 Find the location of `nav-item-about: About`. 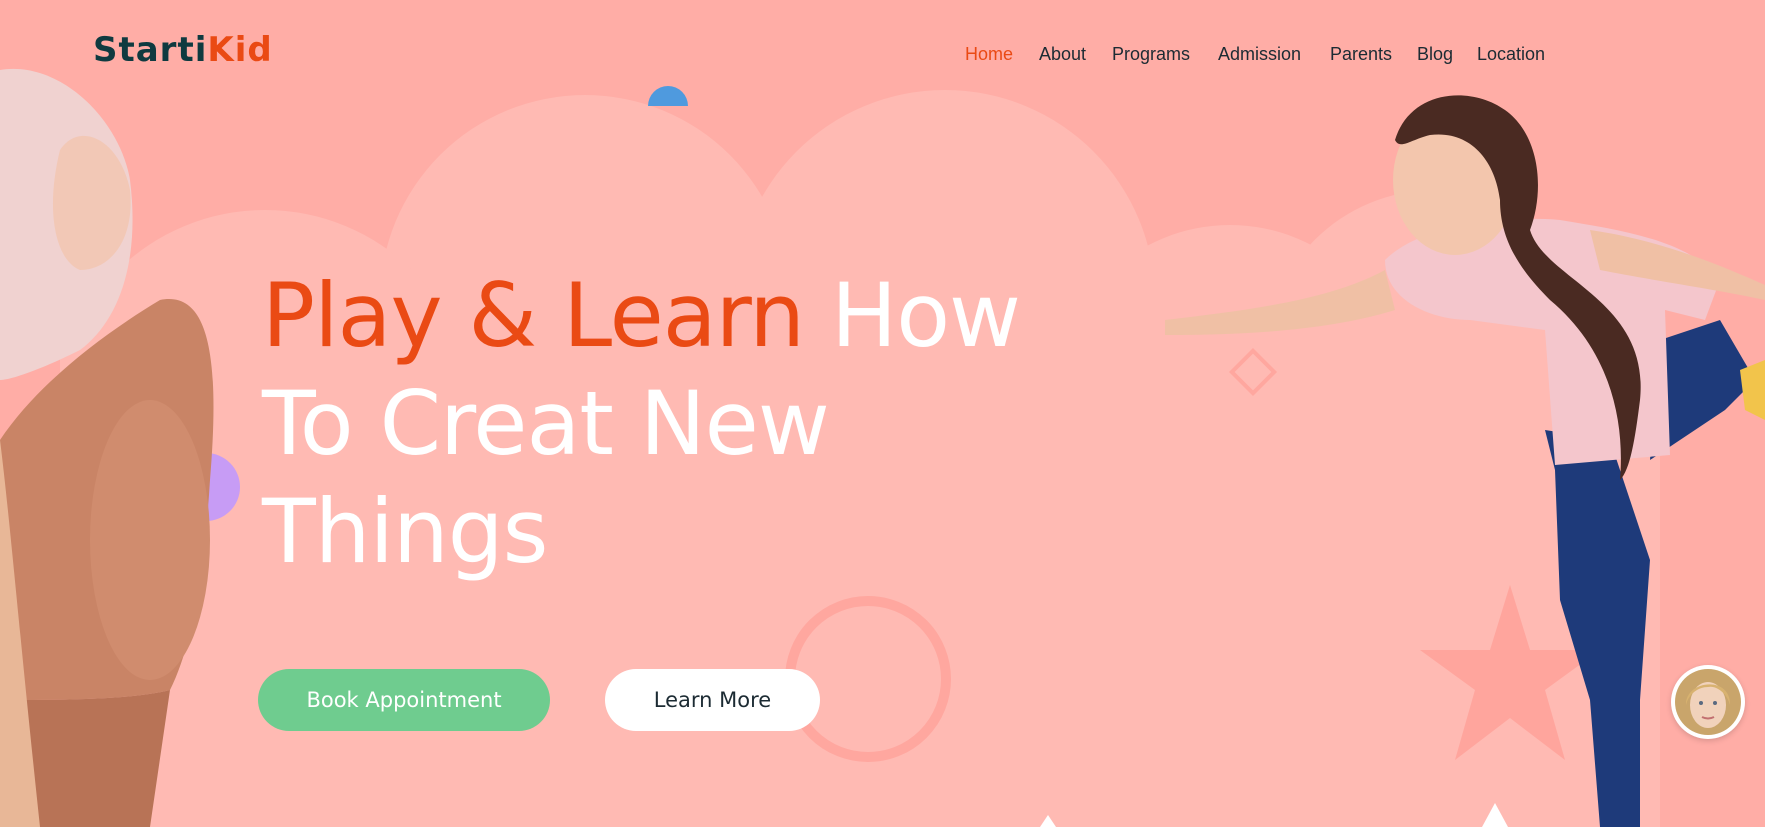

nav-item-about: About is located at coordinates (1062, 54).